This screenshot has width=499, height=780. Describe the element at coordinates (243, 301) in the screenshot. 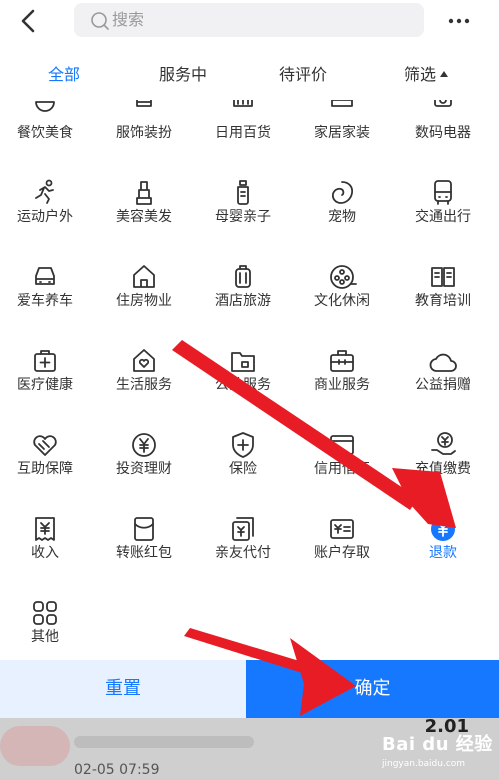

I see `category-label: 酒店旅游` at that location.